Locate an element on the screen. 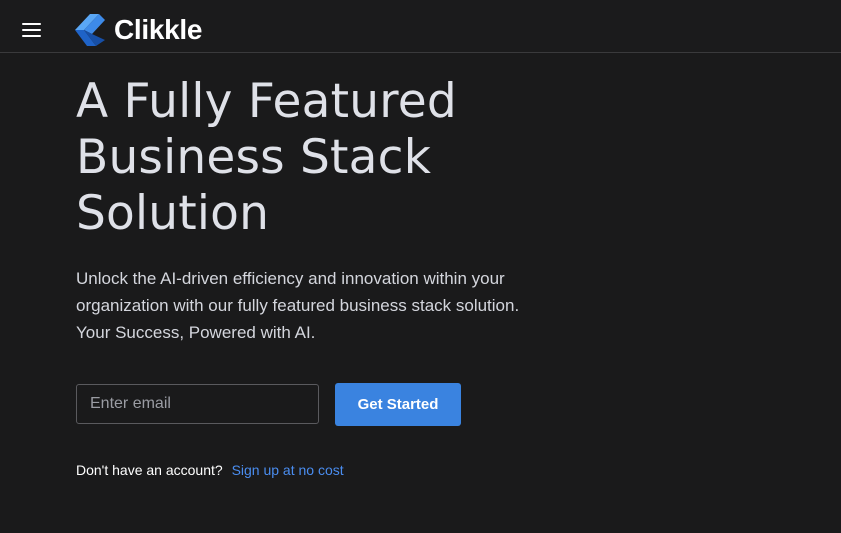 The height and width of the screenshot is (533, 841). email-signup-form: Get Started is located at coordinates (268, 403).